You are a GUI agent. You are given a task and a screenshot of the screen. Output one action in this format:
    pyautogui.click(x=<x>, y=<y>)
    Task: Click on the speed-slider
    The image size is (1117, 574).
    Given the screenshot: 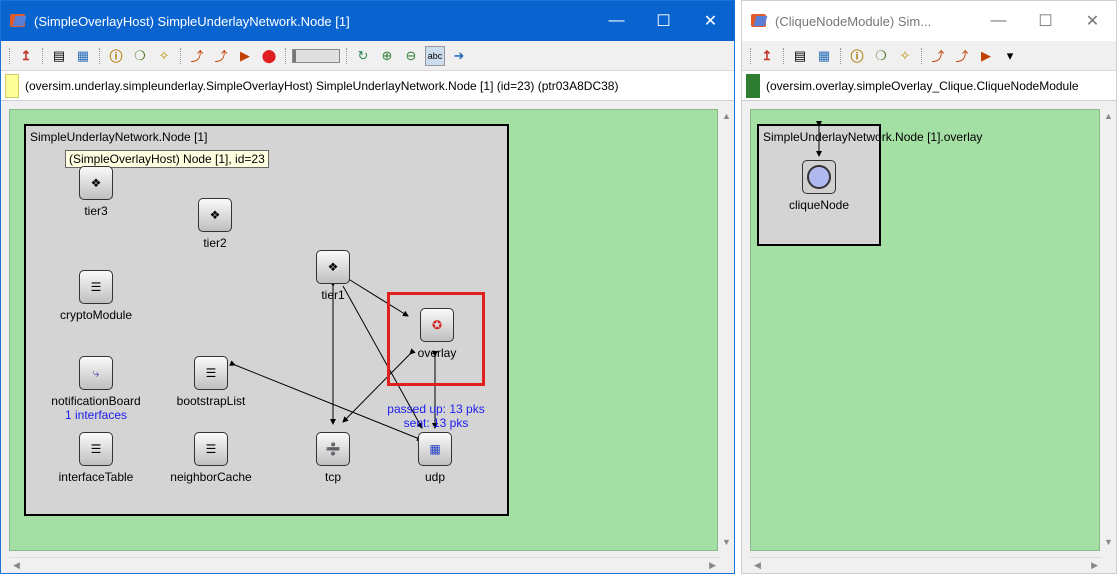 What is the action you would take?
    pyautogui.click(x=316, y=55)
    